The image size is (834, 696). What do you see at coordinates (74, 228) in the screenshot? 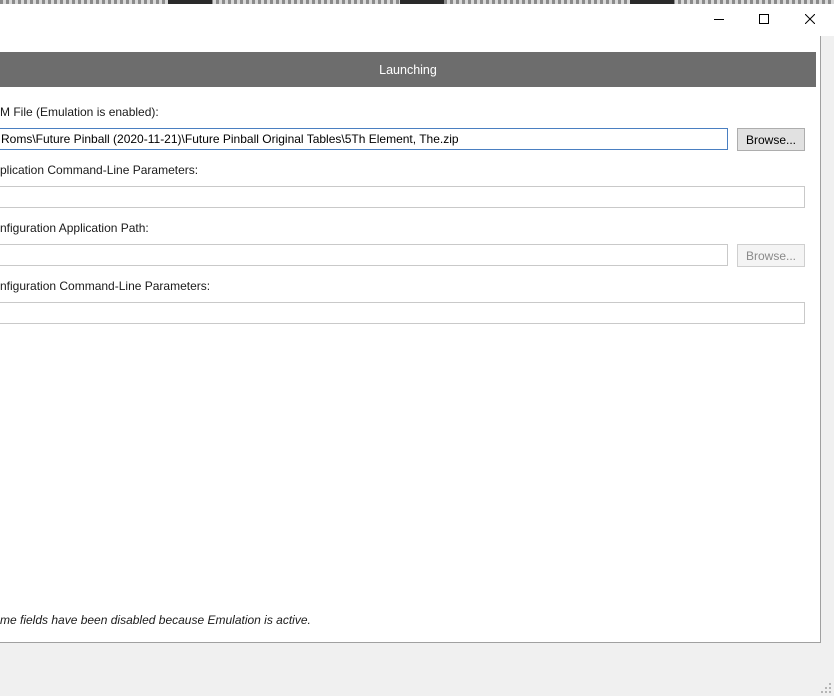
I see `config-path-label: nfiguration Application Path:` at bounding box center [74, 228].